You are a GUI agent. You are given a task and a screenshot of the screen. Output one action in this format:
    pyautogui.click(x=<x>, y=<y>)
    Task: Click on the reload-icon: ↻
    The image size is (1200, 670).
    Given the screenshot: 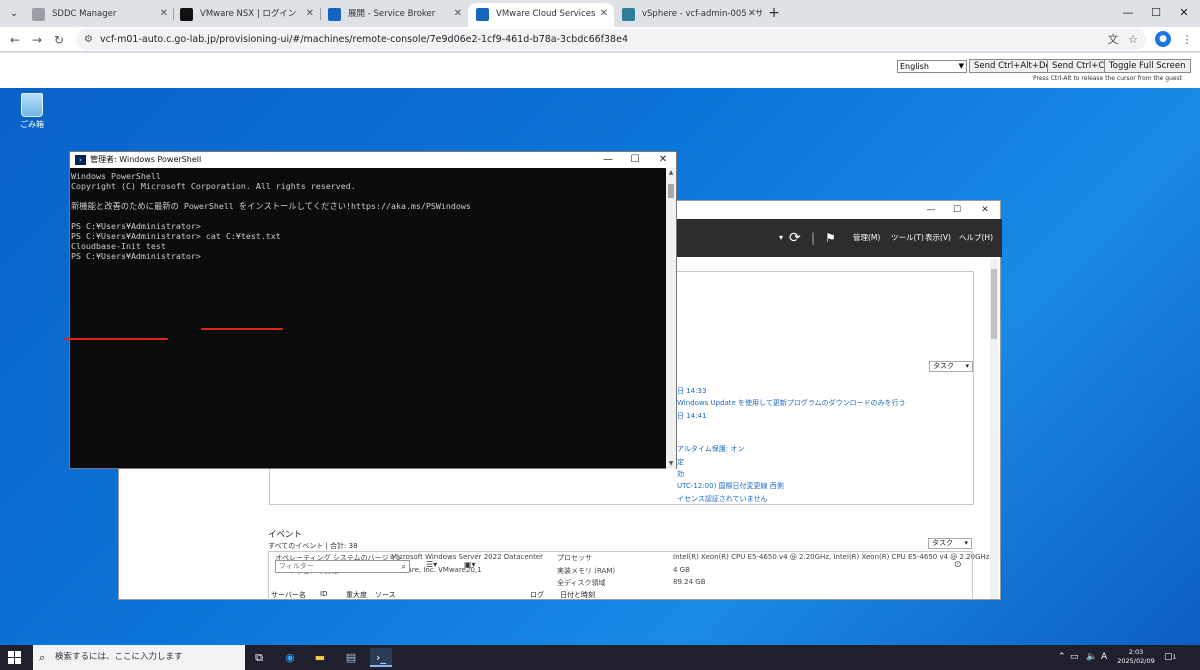 What is the action you would take?
    pyautogui.click(x=59, y=40)
    